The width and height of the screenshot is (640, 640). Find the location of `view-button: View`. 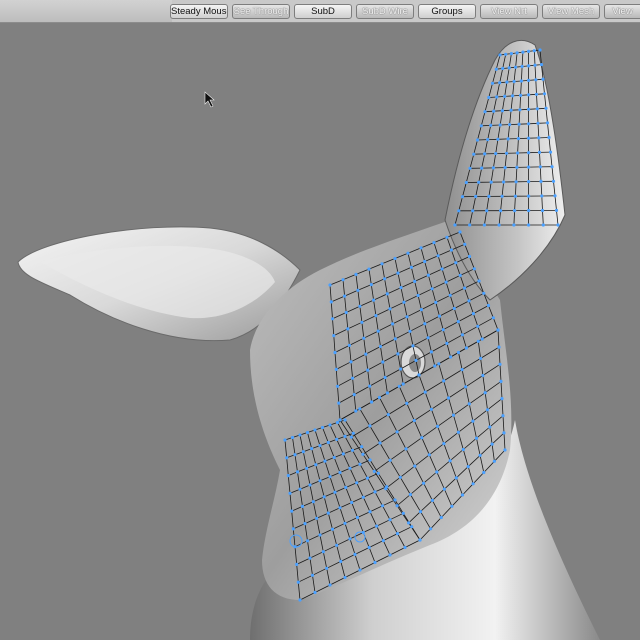

view-button: View is located at coordinates (622, 11).